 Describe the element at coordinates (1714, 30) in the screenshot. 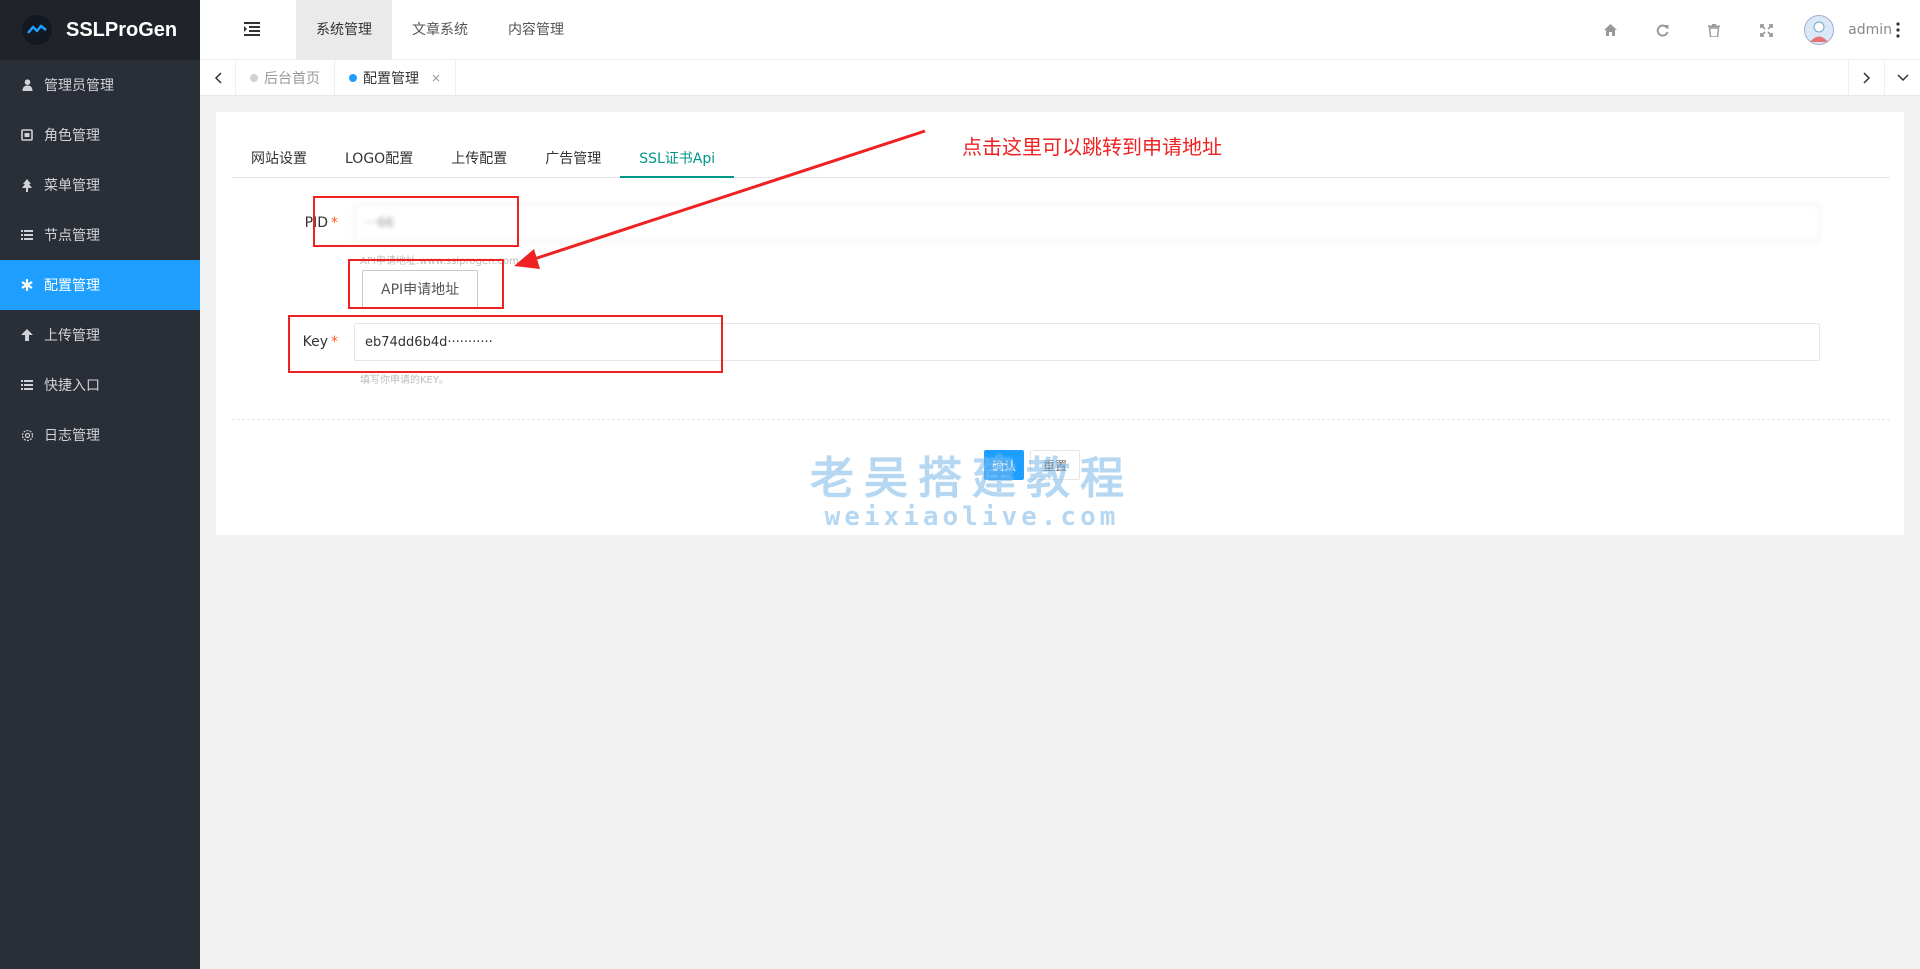

I see `trash-icon` at that location.